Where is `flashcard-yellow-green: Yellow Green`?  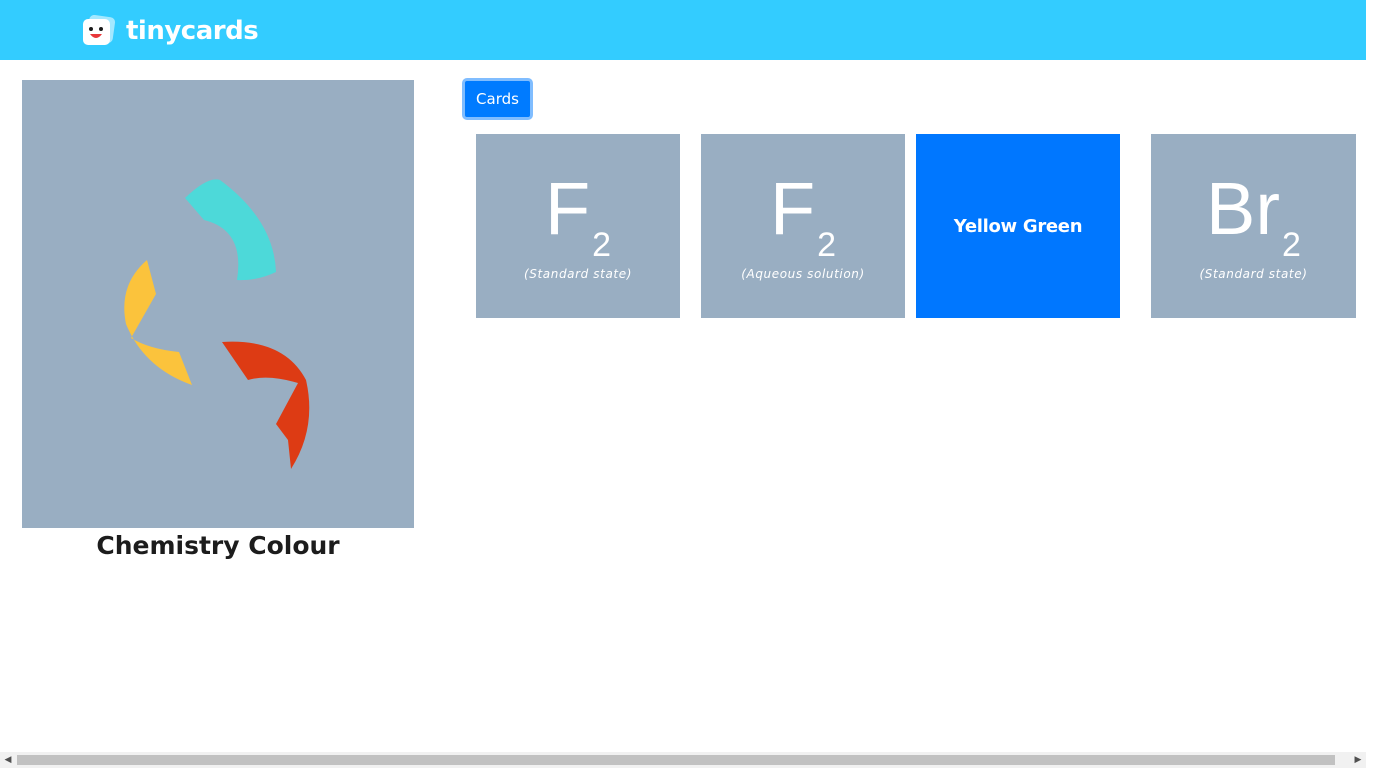
flashcard-yellow-green: Yellow Green is located at coordinates (1018, 226).